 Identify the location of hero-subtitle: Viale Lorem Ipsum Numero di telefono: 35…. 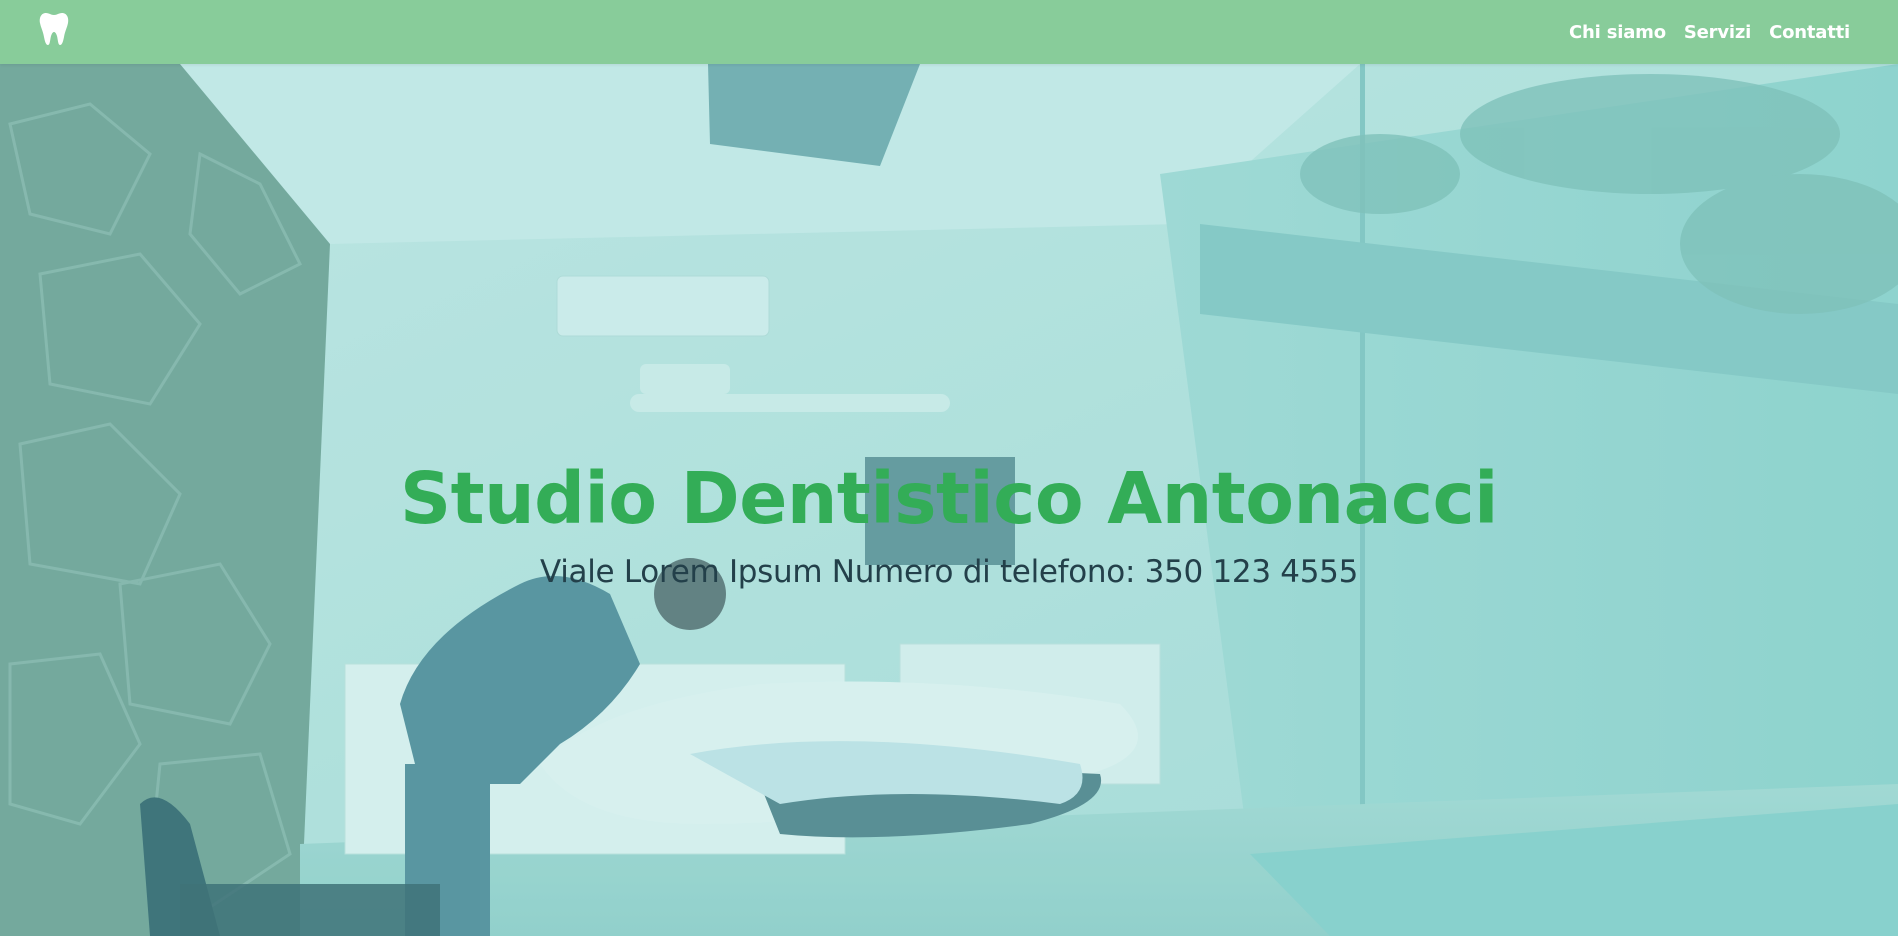
(948, 572).